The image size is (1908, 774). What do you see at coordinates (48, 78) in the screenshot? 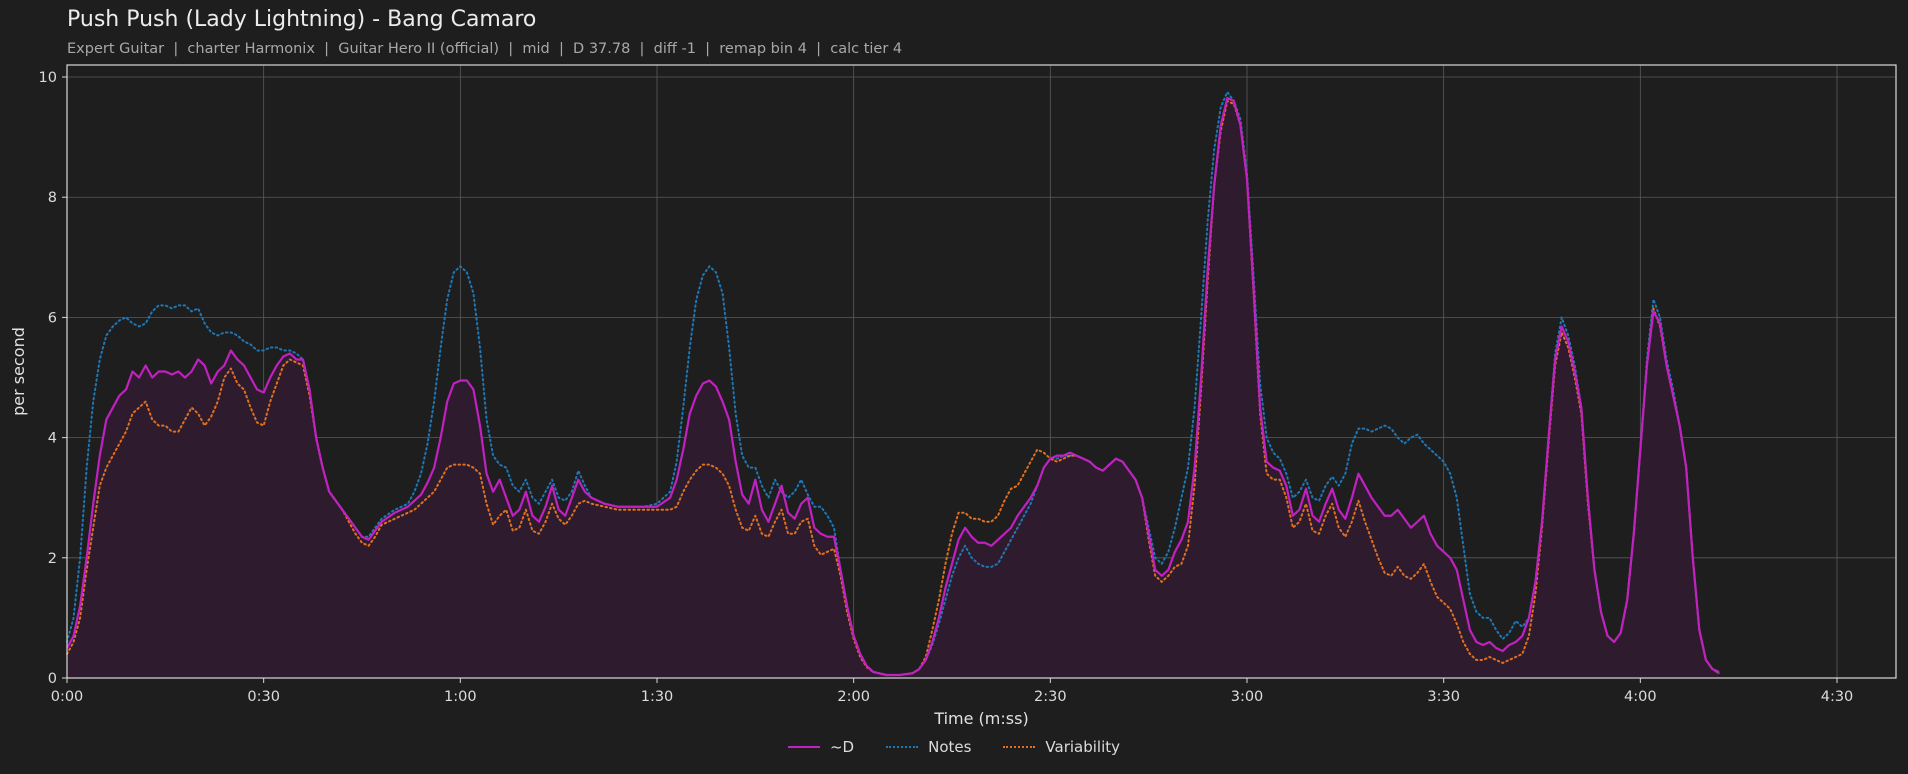
I see `y-tick-label: 10` at bounding box center [48, 78].